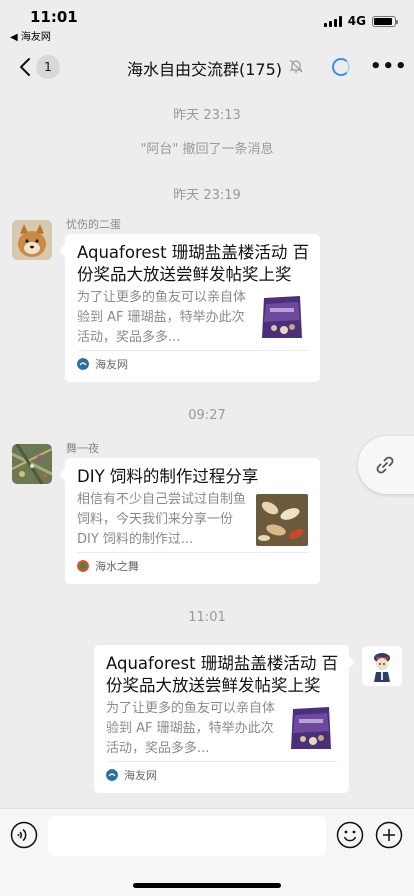 This screenshot has width=414, height=896. Describe the element at coordinates (356, 21) in the screenshot. I see `network-type: 4G` at that location.